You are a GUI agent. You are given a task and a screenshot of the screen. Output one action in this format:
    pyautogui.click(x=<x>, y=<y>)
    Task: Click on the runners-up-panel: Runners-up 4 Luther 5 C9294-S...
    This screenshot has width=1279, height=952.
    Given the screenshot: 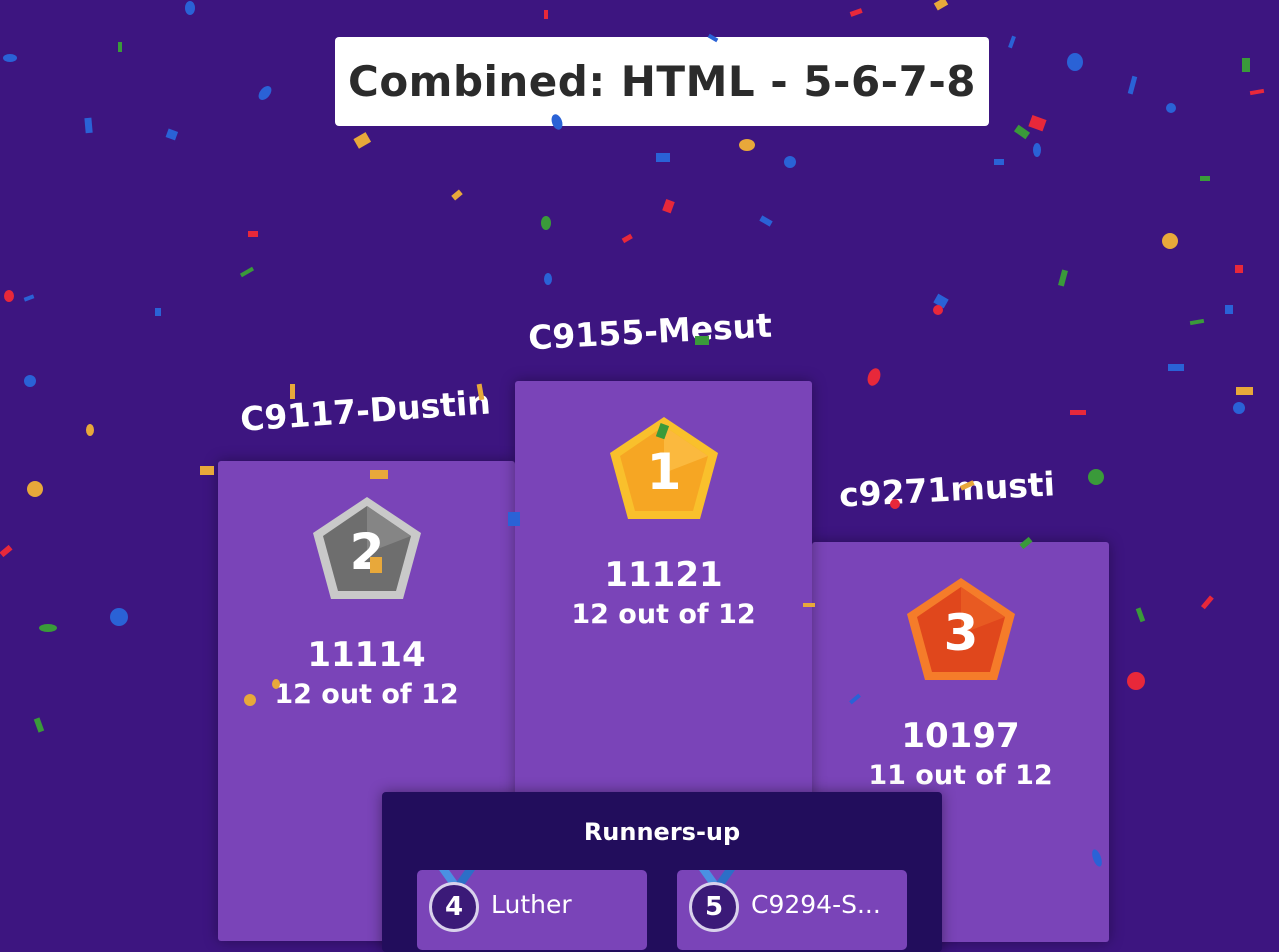 What is the action you would take?
    pyautogui.click(x=662, y=872)
    